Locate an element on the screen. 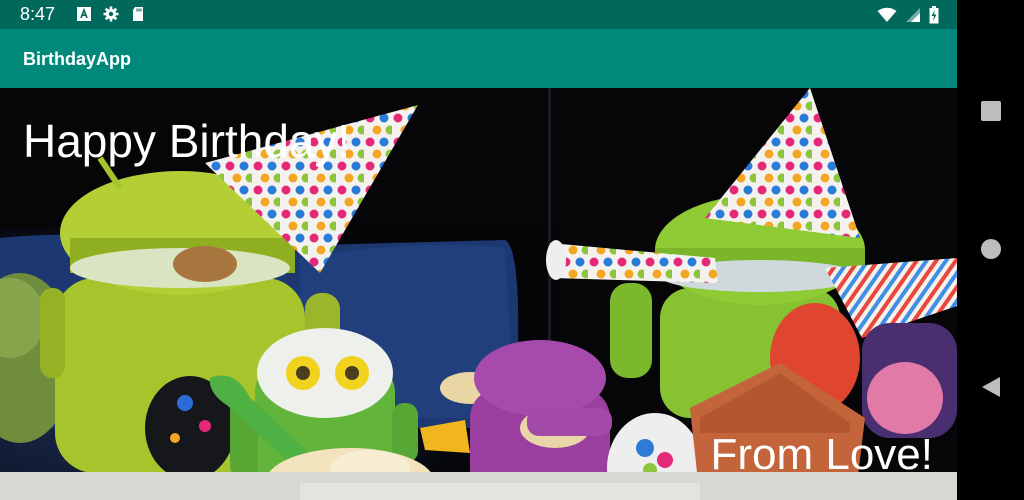 The height and width of the screenshot is (500, 1024). wifi-icon is located at coordinates (887, 14).